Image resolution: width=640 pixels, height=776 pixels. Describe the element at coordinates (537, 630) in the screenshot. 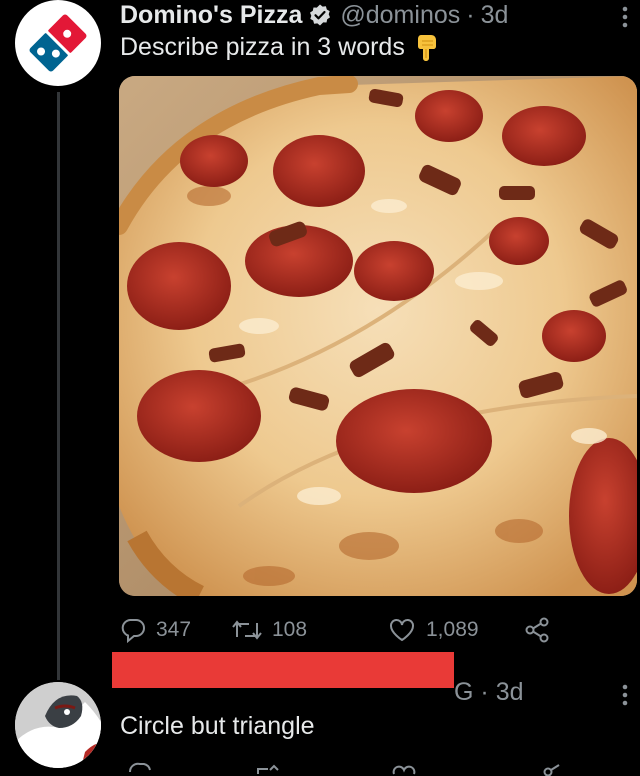

I see `share-icon` at that location.